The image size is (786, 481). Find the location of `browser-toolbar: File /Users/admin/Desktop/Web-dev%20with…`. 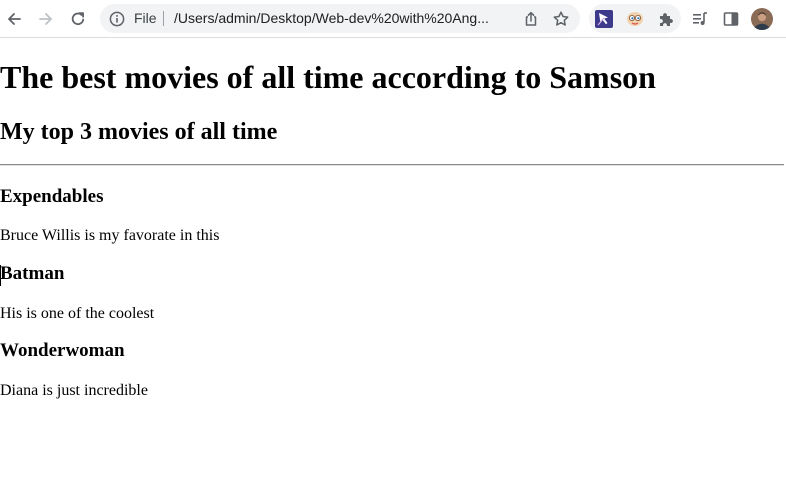

browser-toolbar: File /Users/admin/Desktop/Web-dev%20with… is located at coordinates (393, 19).